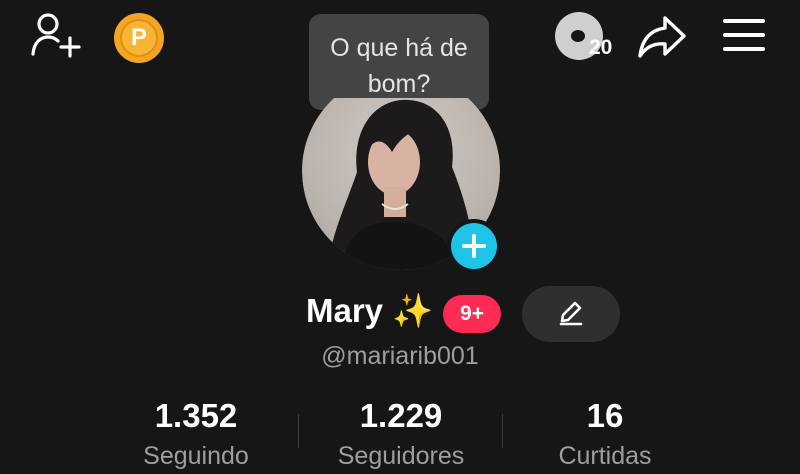  I want to click on followers-count: 1.229, so click(401, 415).